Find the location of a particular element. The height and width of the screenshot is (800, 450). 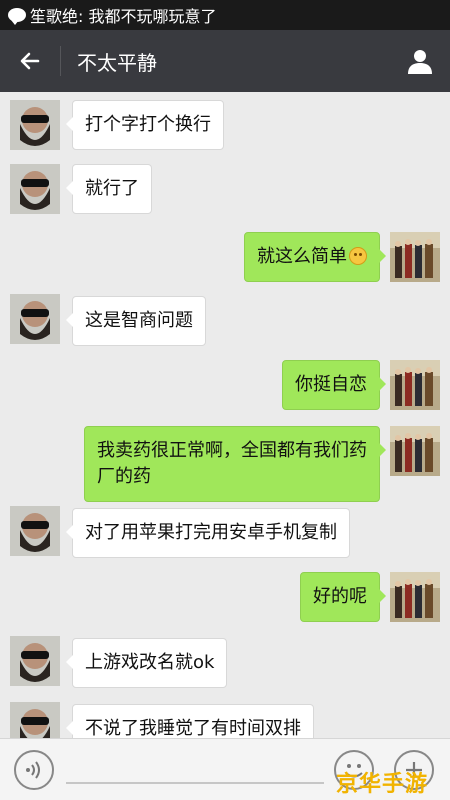

message-text: 你挺自恋 is located at coordinates (331, 384).